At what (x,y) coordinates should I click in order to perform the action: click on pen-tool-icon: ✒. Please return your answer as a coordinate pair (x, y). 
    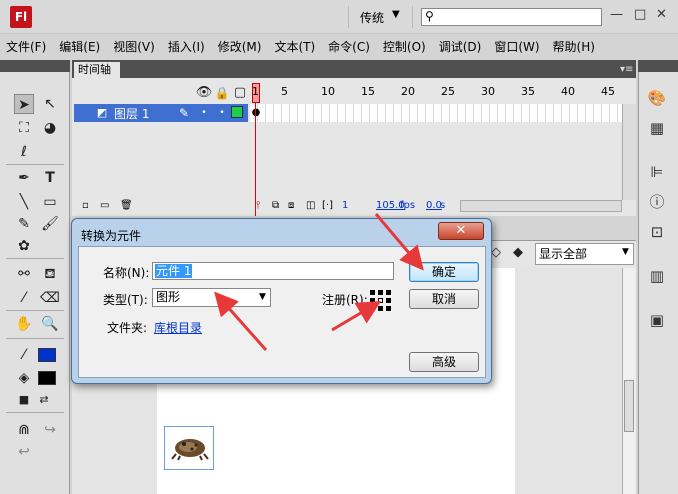
    Looking at the image, I should click on (24, 178).